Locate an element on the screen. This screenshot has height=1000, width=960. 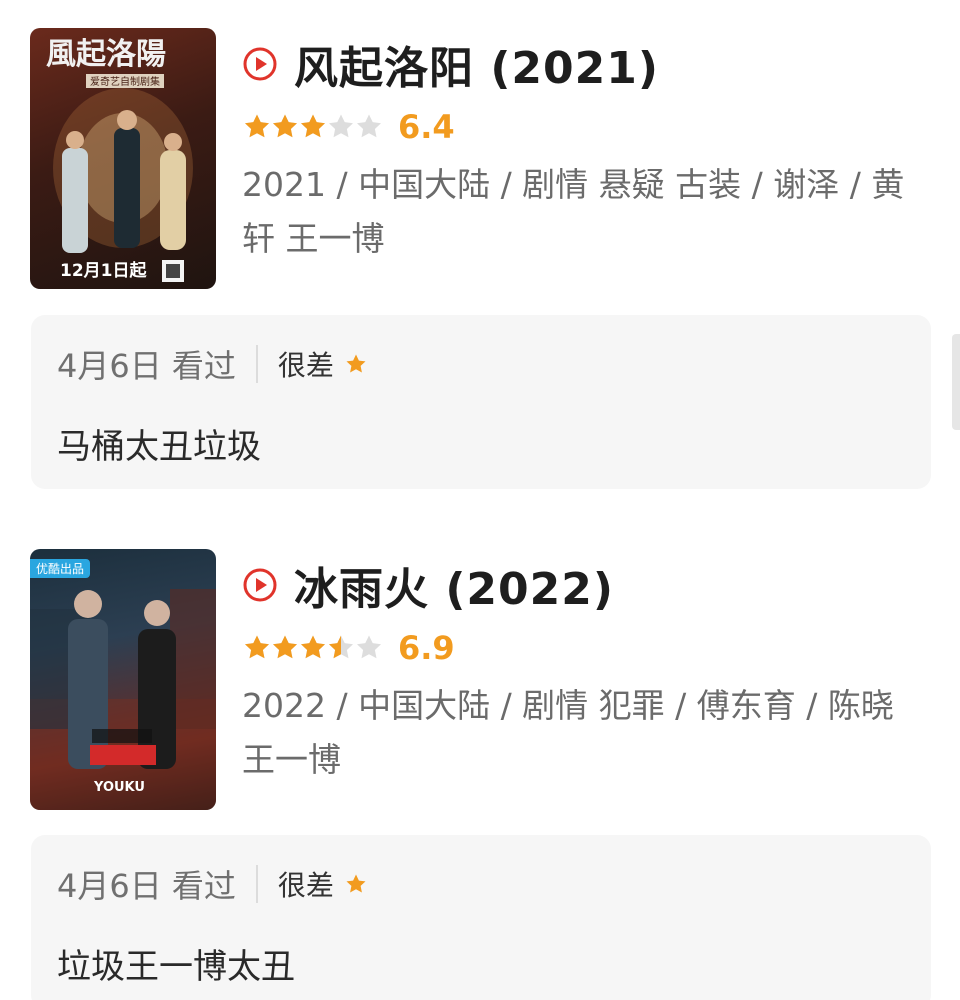
poster-image: YOUKU 优酷出品 is located at coordinates (123, 679).